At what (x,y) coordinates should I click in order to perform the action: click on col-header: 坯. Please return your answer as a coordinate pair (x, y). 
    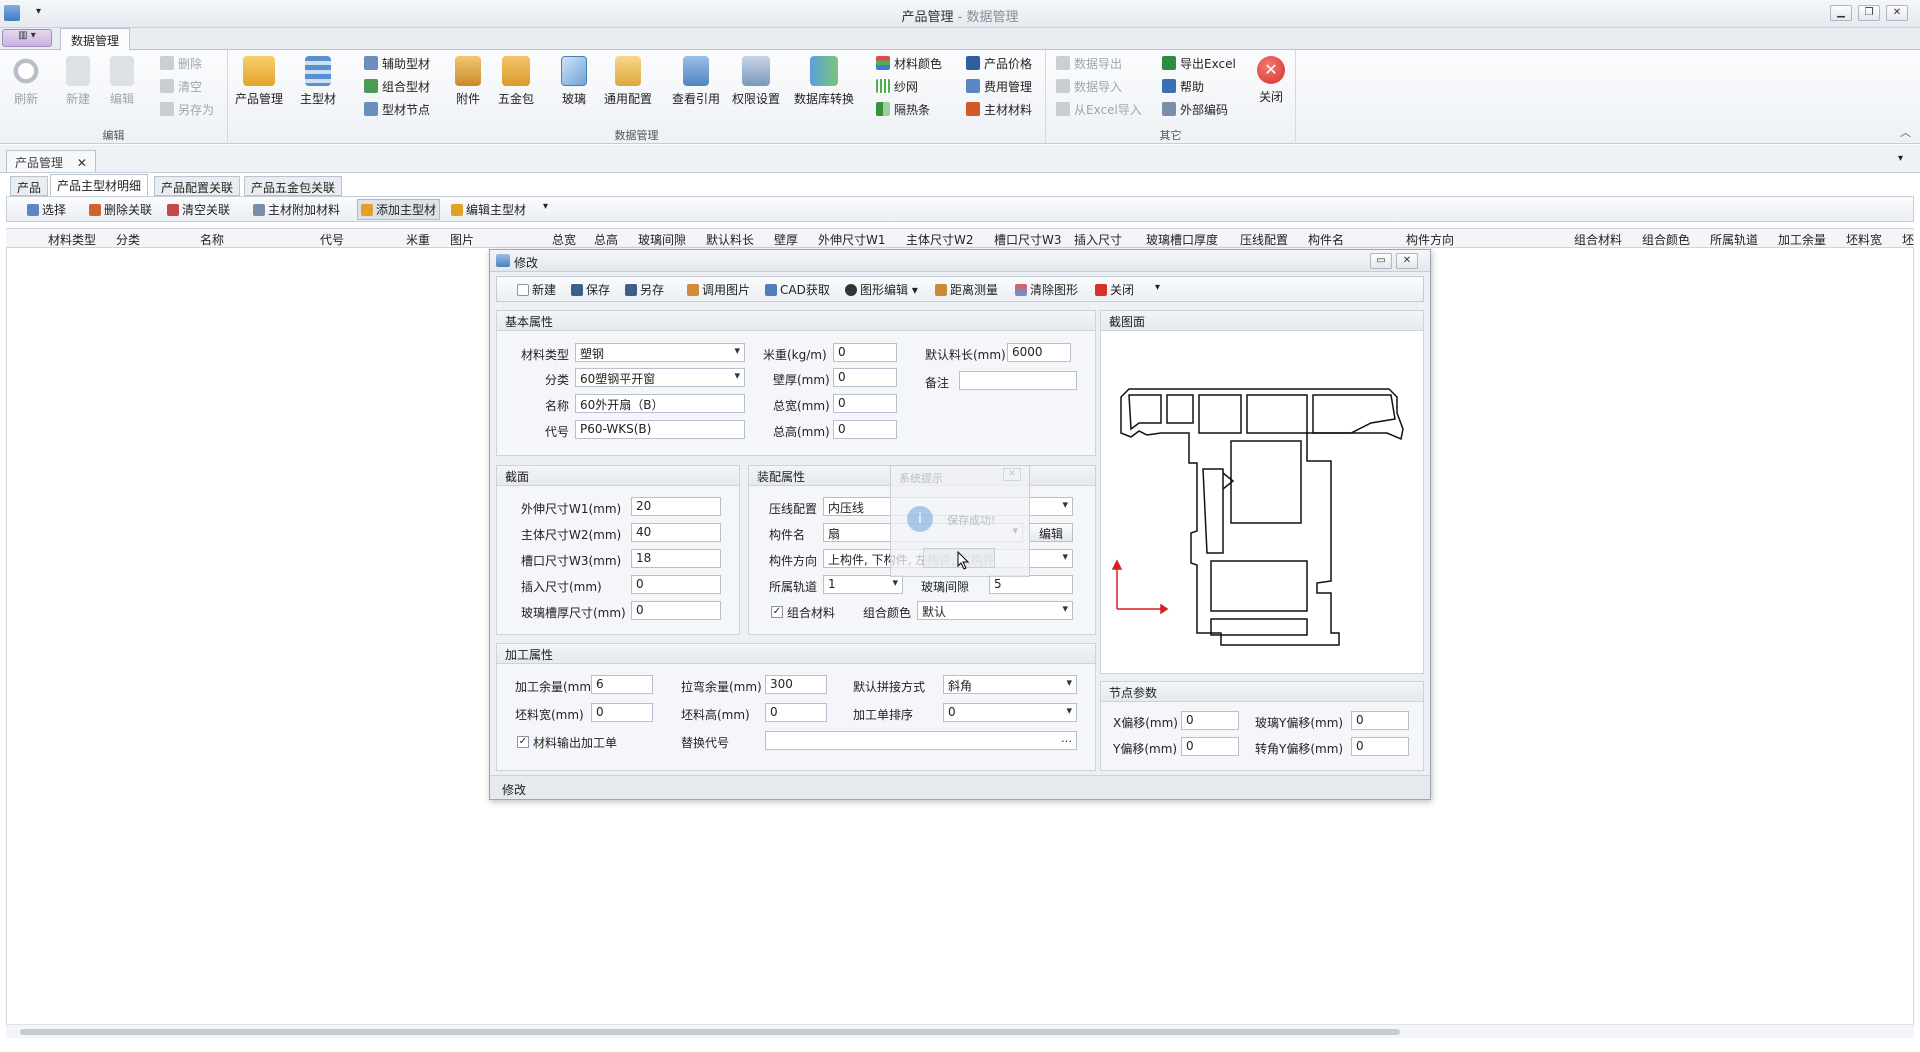
    Looking at the image, I should click on (1908, 239).